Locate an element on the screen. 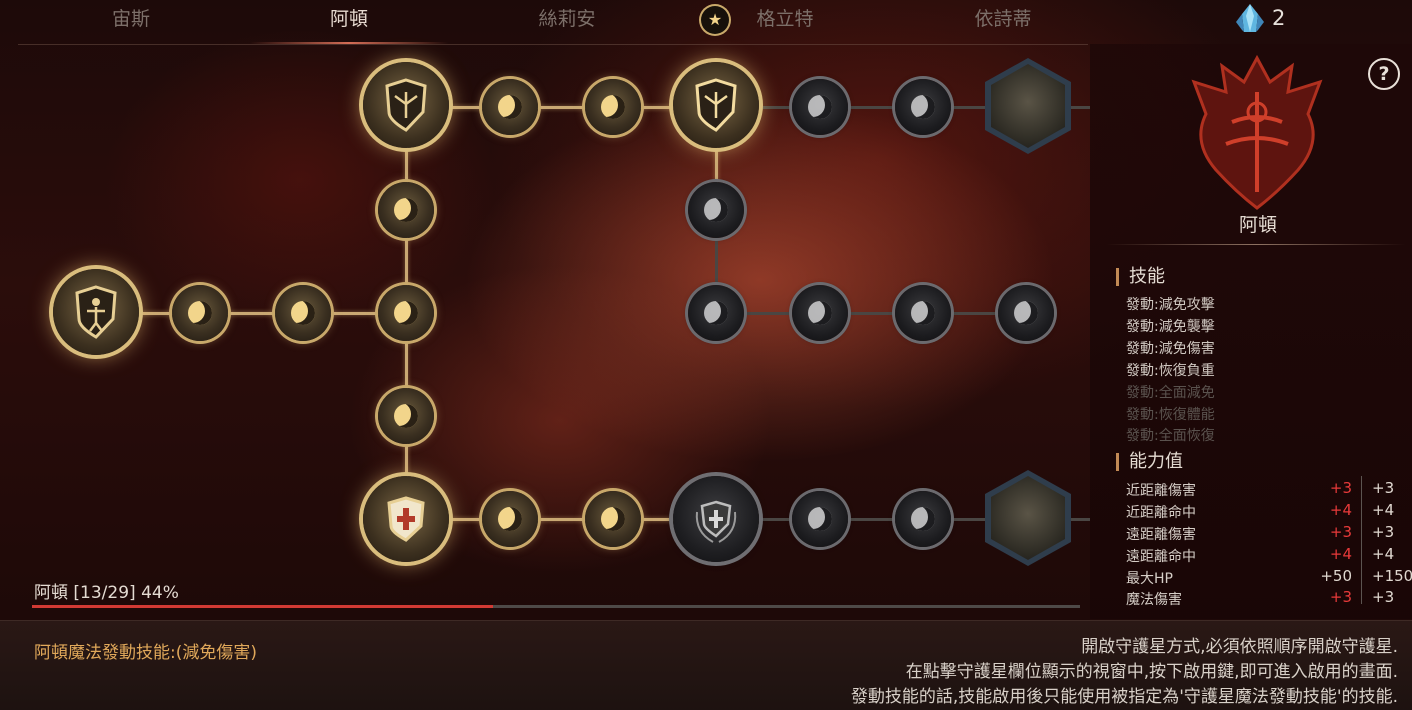  stat-name: 遠距離傷害 is located at coordinates (1161, 535).